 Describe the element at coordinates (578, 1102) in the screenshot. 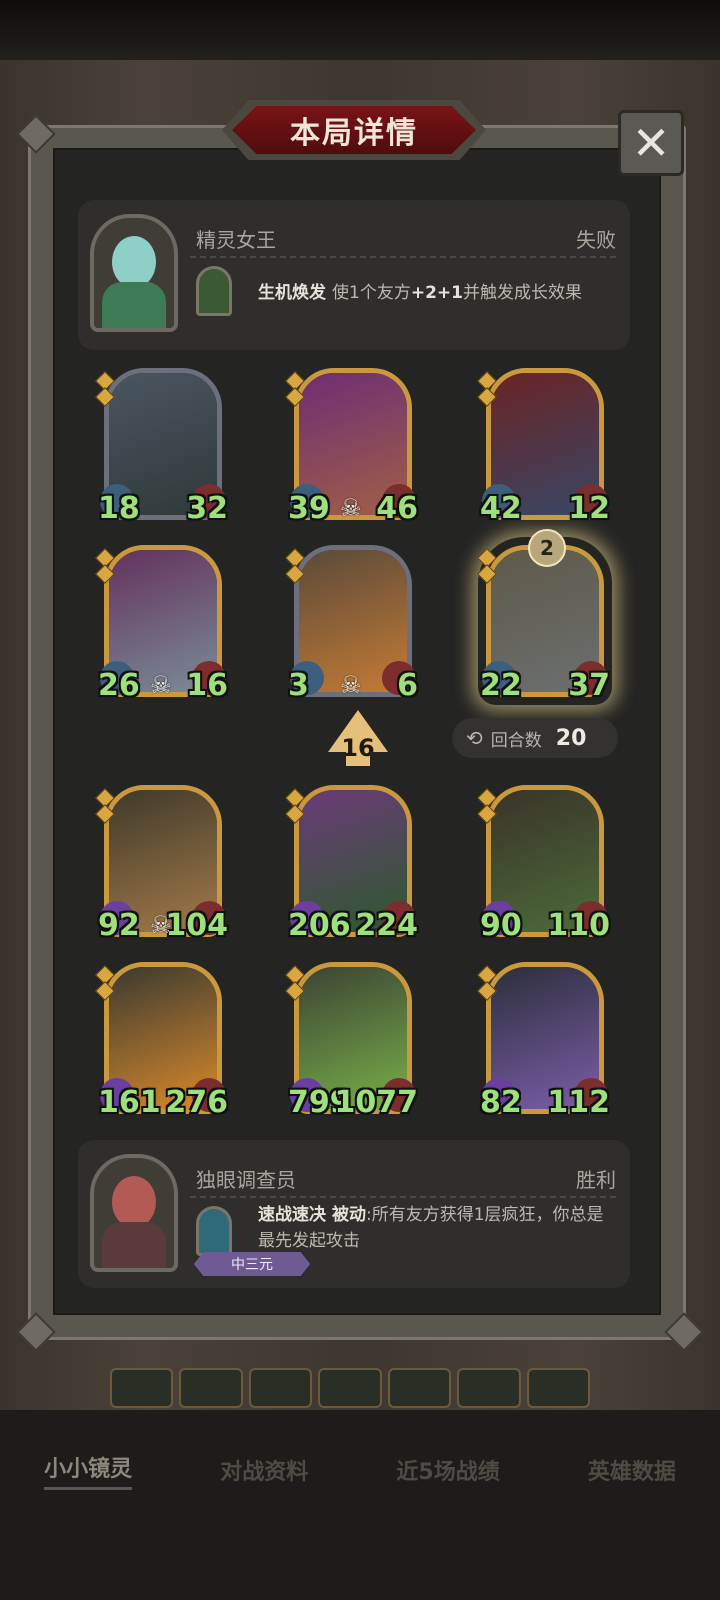

I see `card-health: 112` at that location.